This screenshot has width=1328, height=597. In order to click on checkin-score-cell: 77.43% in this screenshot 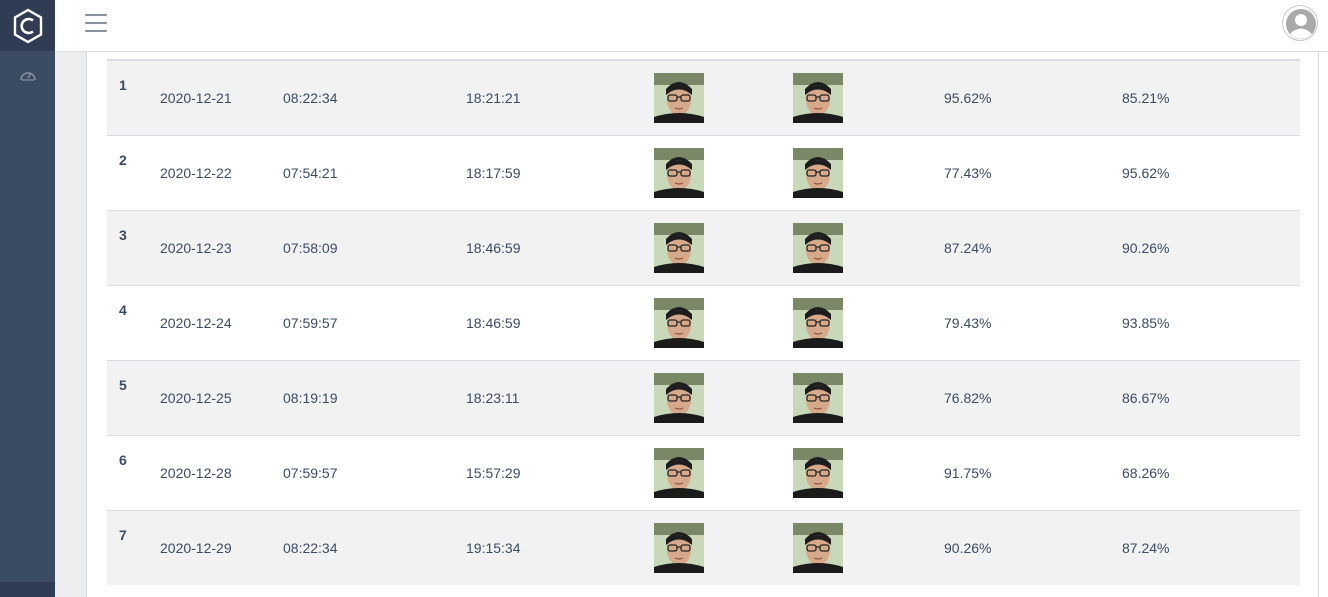, I will do `click(968, 172)`.